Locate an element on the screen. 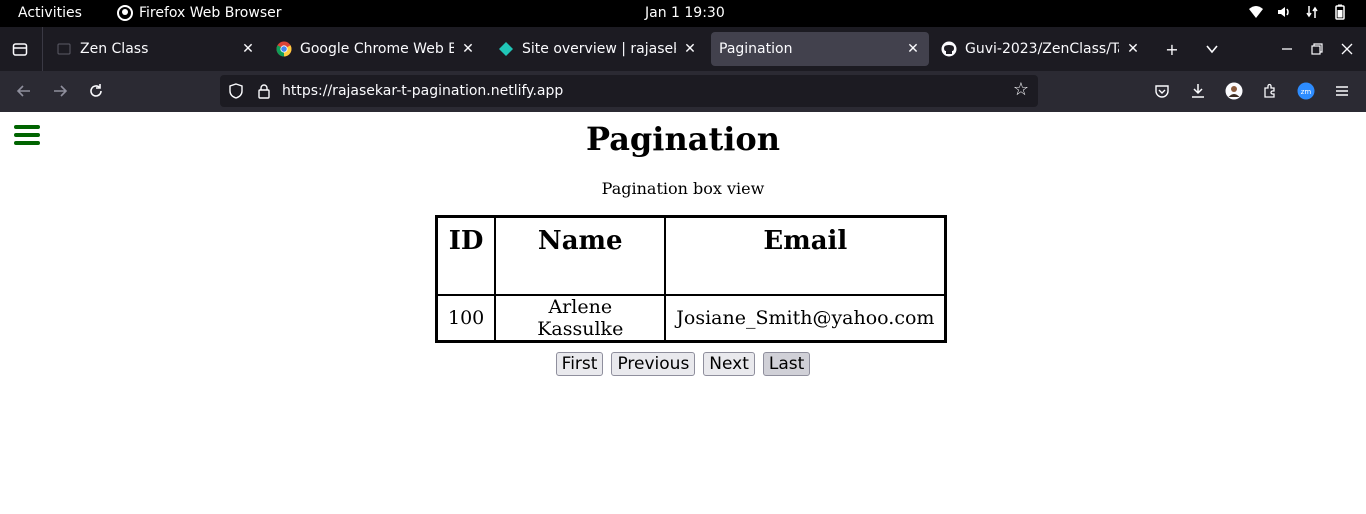 Image resolution: width=1366 pixels, height=514 pixels. battery-icon is located at coordinates (1340, 12).